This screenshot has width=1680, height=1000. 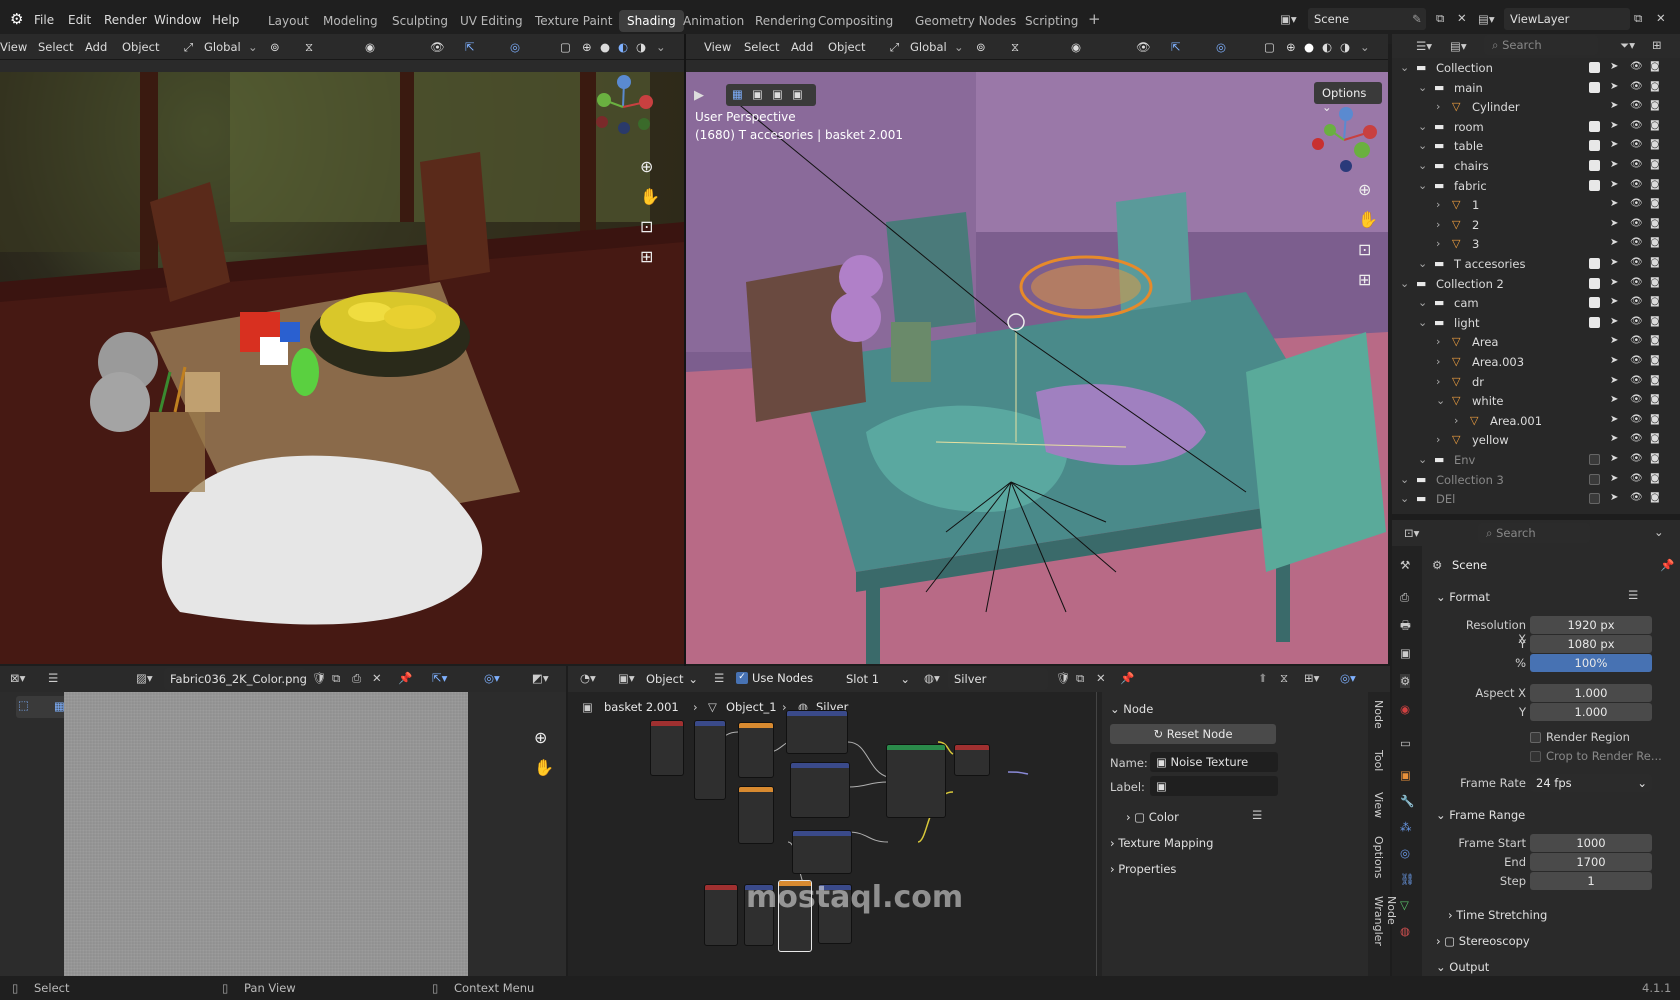 What do you see at coordinates (717, 47) in the screenshot?
I see `right-view-menu: View` at bounding box center [717, 47].